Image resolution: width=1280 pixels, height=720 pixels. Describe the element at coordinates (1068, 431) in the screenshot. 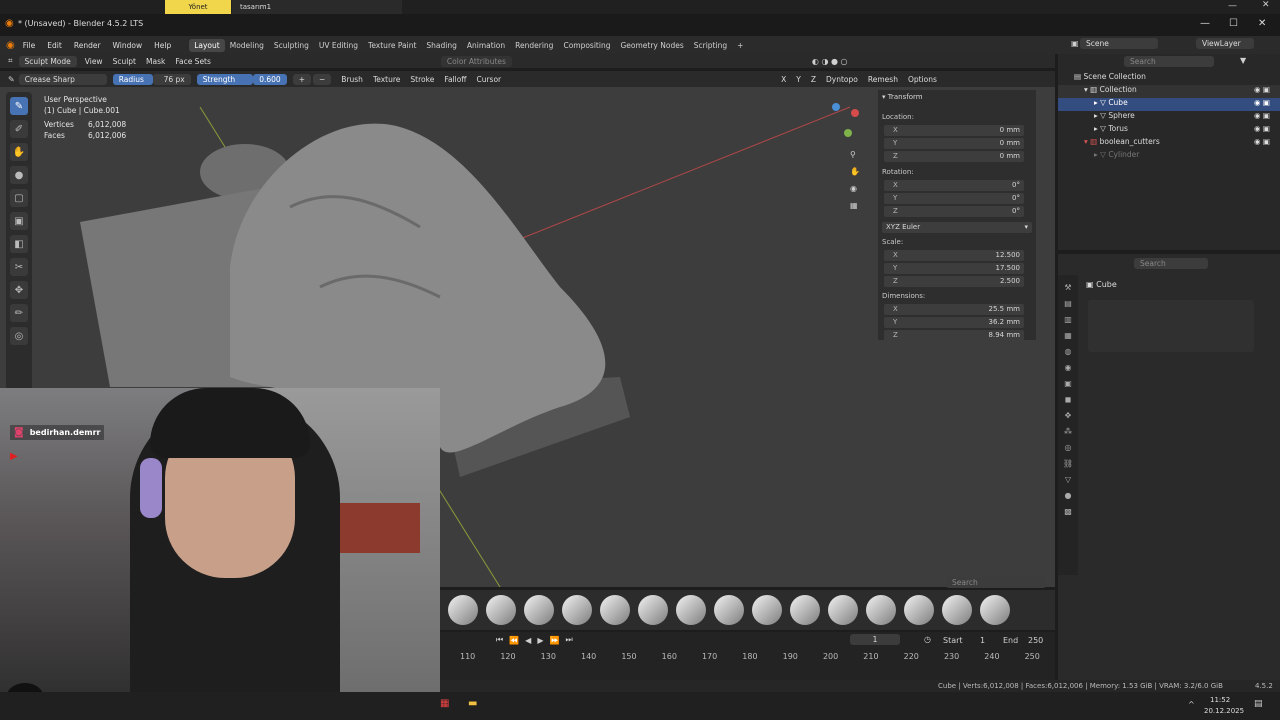

I see `particles-tab-icon: ⁂` at that location.